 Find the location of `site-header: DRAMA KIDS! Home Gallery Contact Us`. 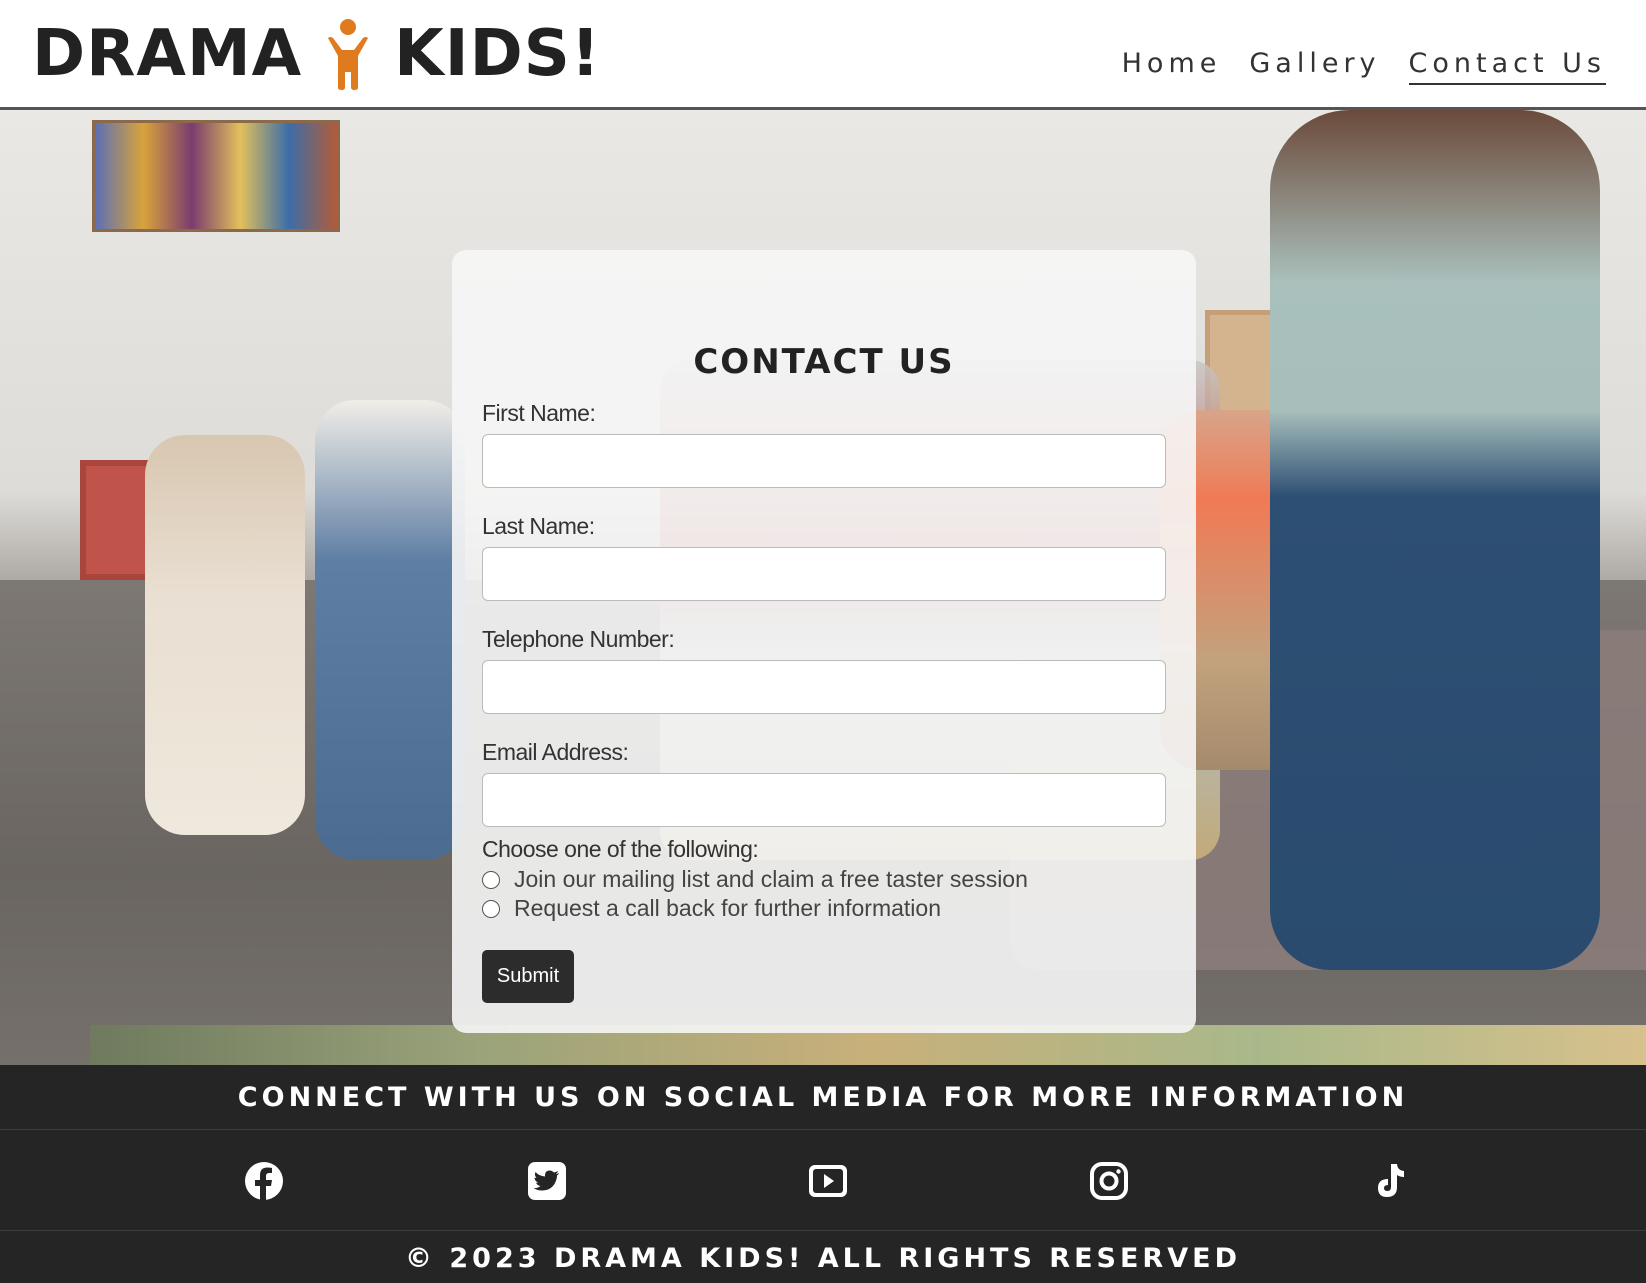

site-header: DRAMA KIDS! Home Gallery Contact Us is located at coordinates (823, 55).